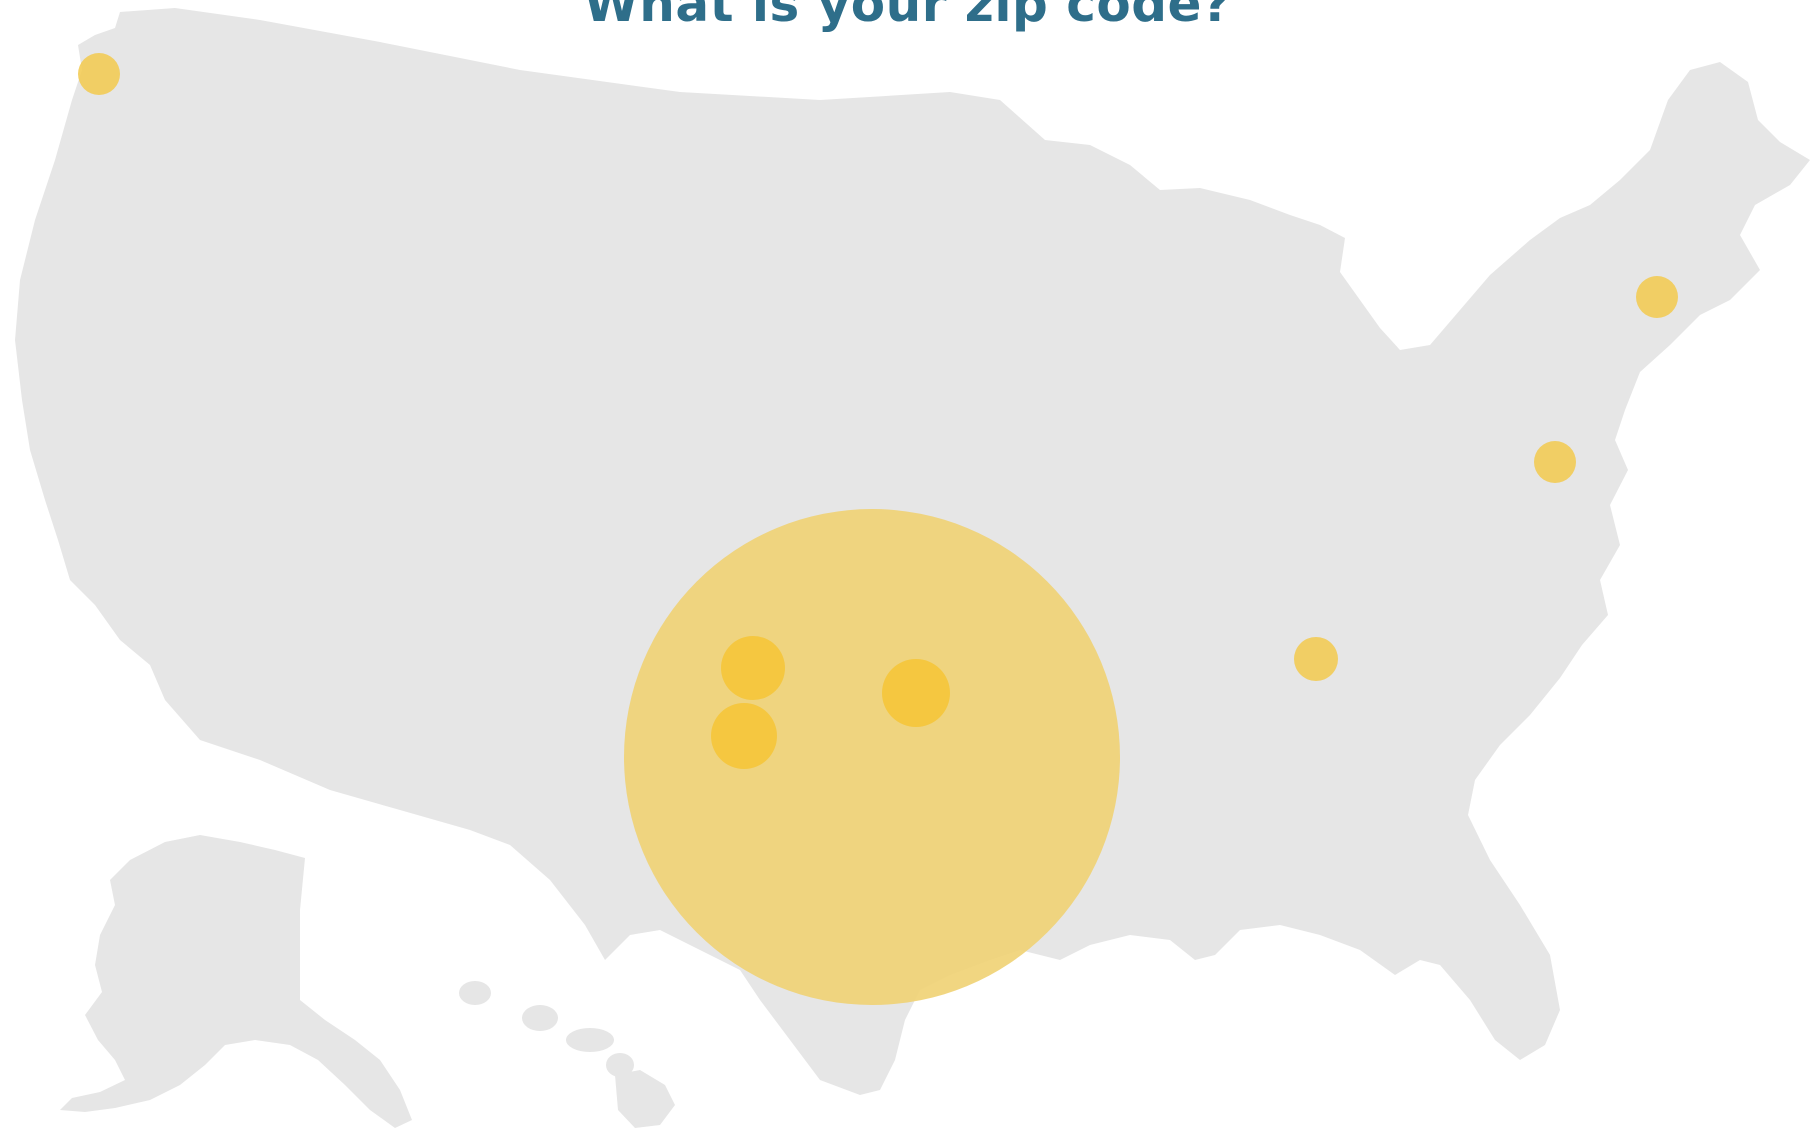 This screenshot has width=1815, height=1135. Describe the element at coordinates (1555, 462) in the screenshot. I see `marker-mid-atlantic` at that location.